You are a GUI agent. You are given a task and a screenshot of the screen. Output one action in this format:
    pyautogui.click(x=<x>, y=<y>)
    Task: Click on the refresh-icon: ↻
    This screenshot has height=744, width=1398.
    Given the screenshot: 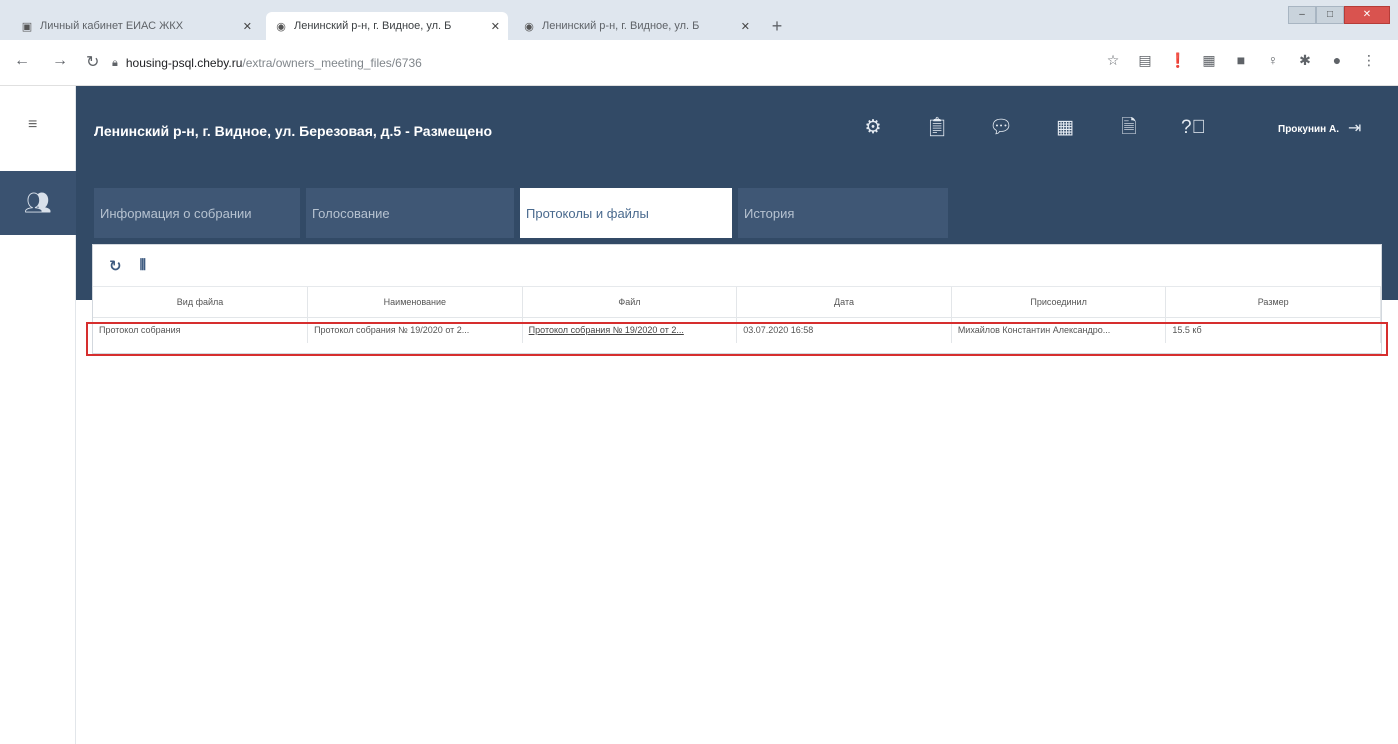 What is the action you would take?
    pyautogui.click(x=115, y=266)
    